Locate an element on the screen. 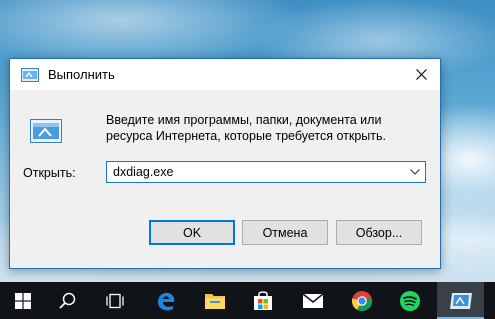 This screenshot has width=495, height=319. dialog-title: Выполнить is located at coordinates (81, 74).